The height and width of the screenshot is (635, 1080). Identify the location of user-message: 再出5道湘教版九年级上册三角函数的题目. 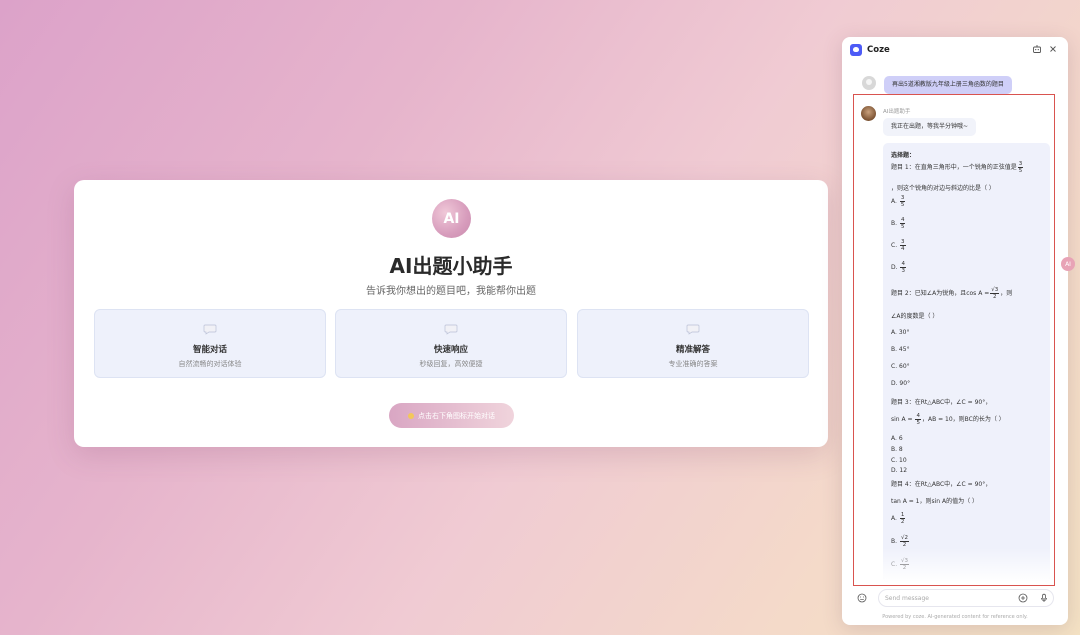
(948, 85).